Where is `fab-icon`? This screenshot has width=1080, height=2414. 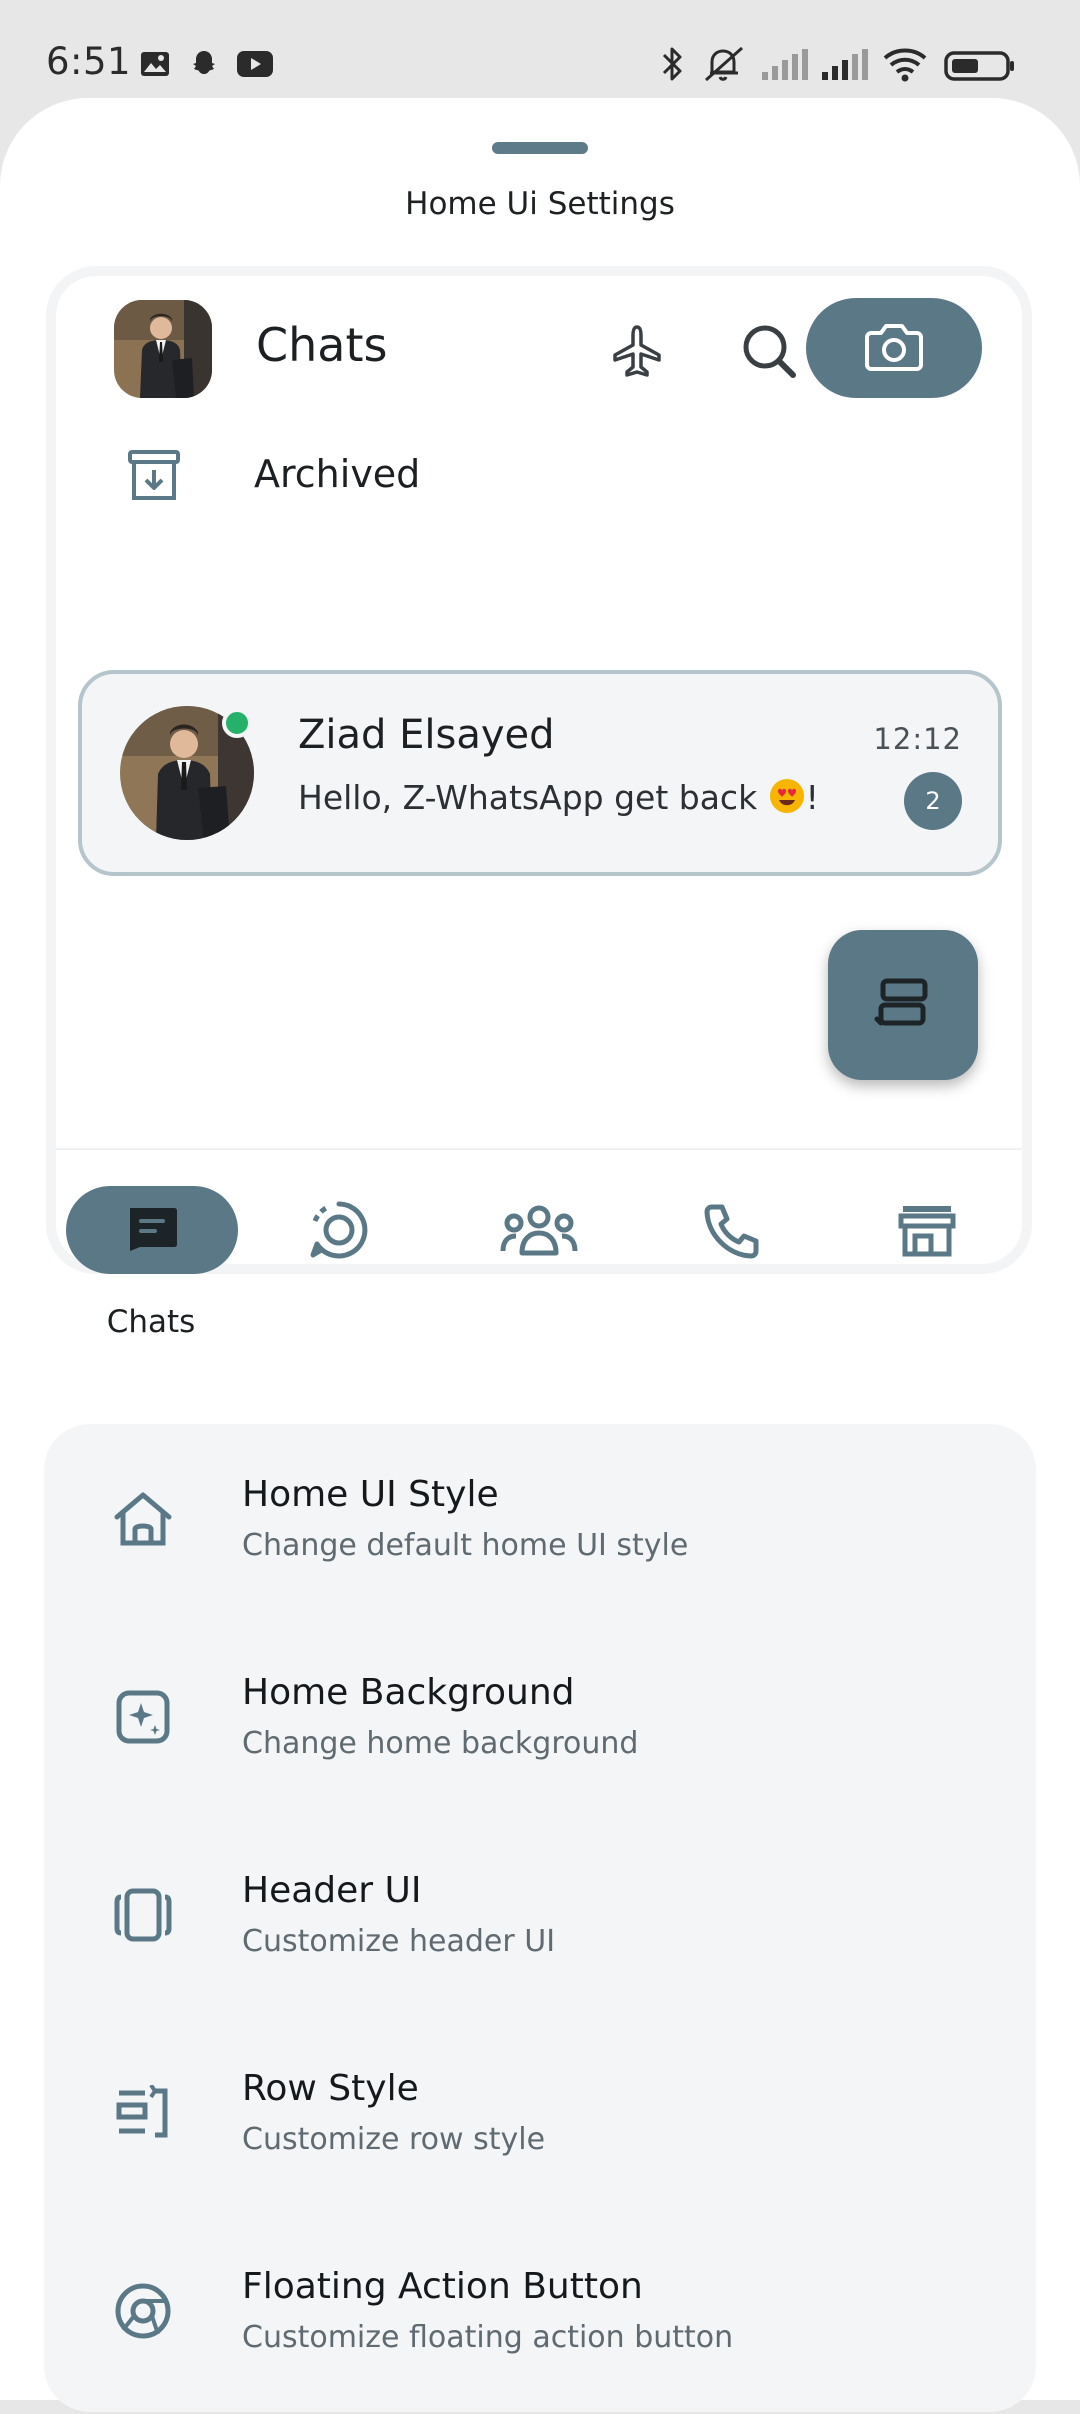
fab-icon is located at coordinates (143, 2311).